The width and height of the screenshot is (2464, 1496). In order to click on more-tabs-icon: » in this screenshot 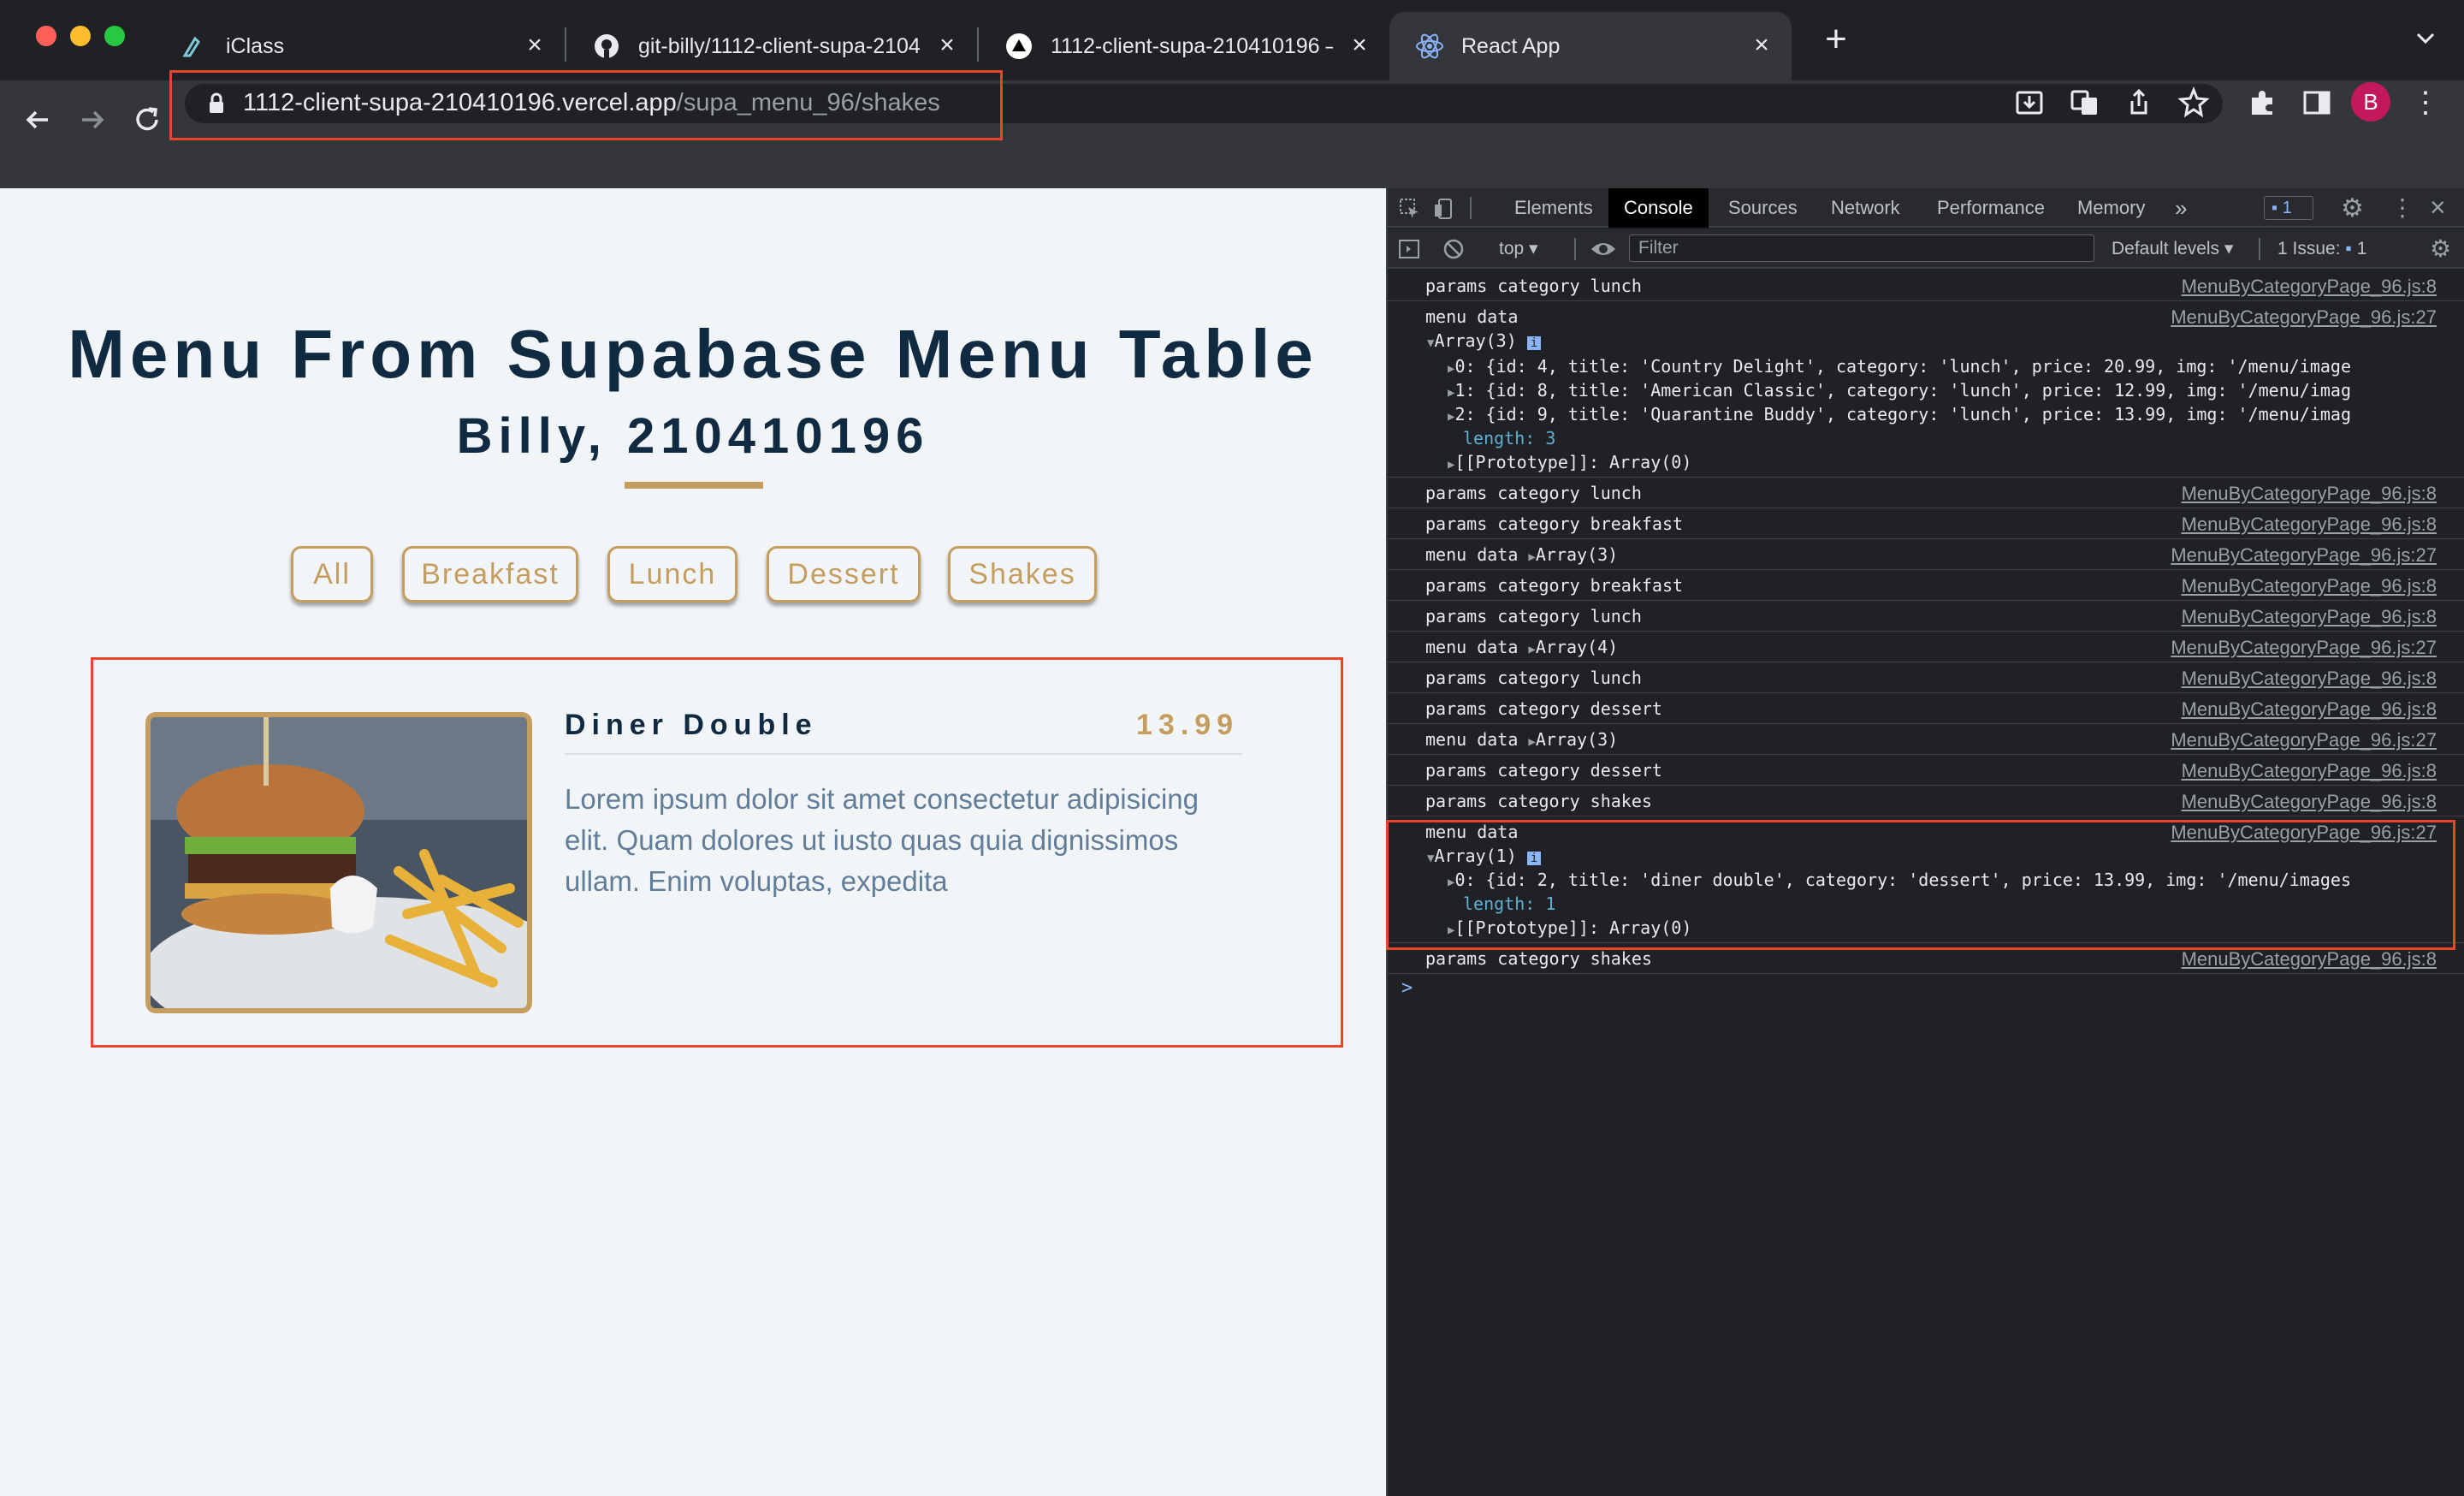, I will do `click(2181, 208)`.